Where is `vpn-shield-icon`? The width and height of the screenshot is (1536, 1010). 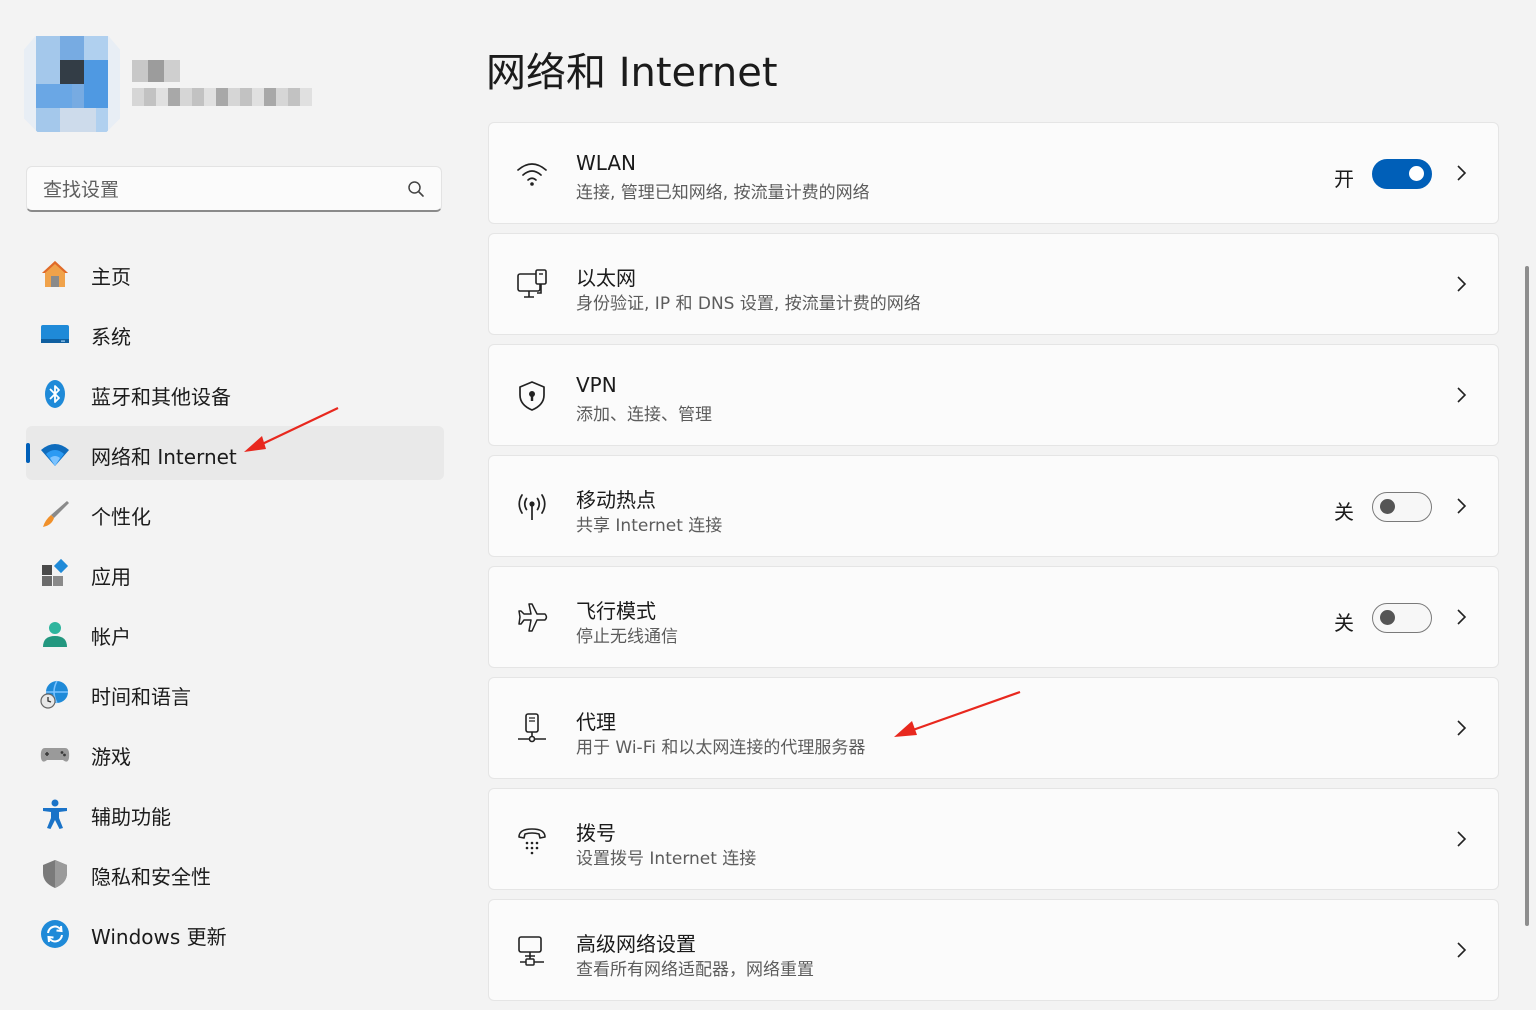
vpn-shield-icon is located at coordinates (532, 396).